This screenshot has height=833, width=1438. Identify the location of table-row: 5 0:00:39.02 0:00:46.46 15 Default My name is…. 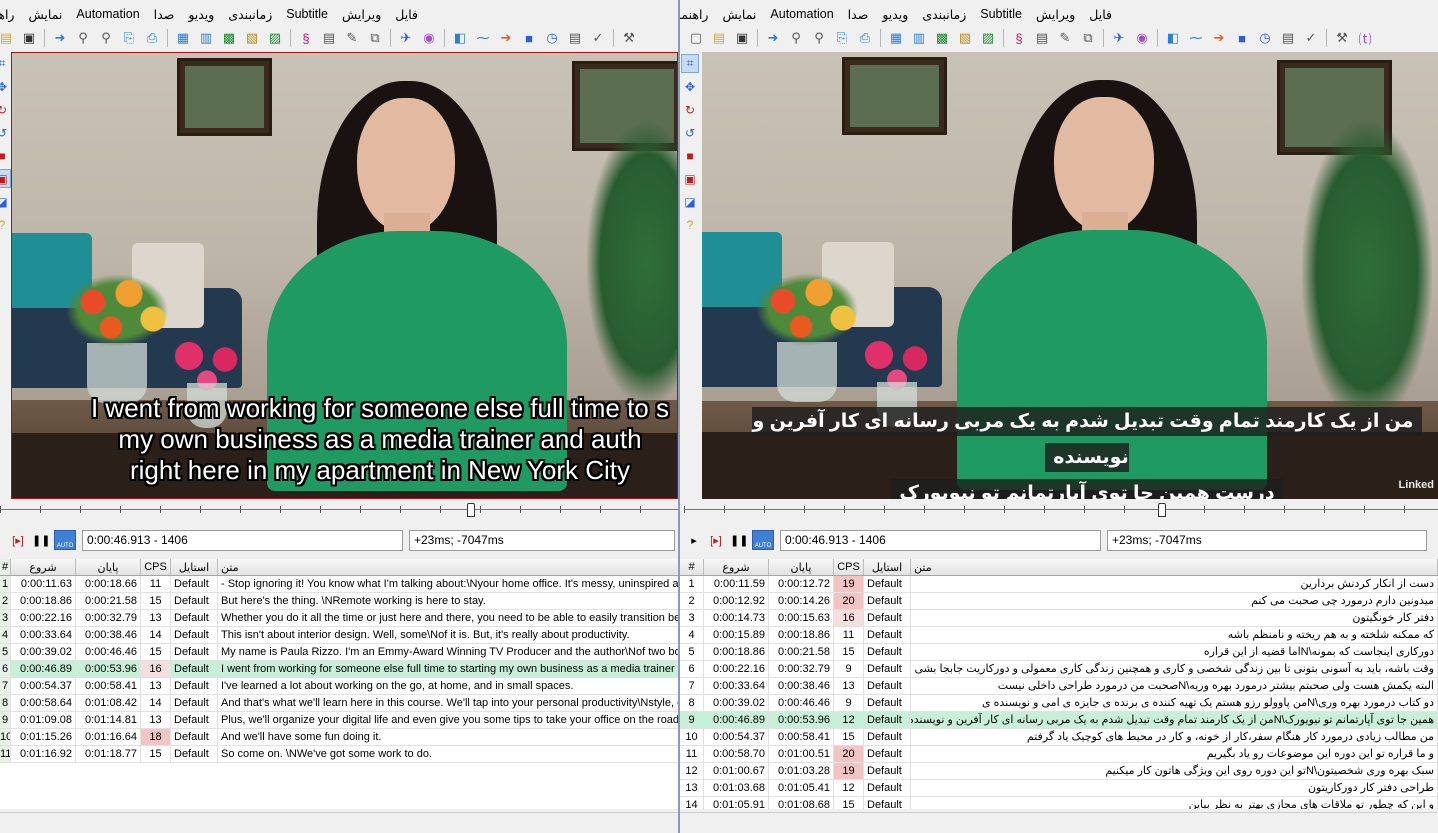
(339, 652).